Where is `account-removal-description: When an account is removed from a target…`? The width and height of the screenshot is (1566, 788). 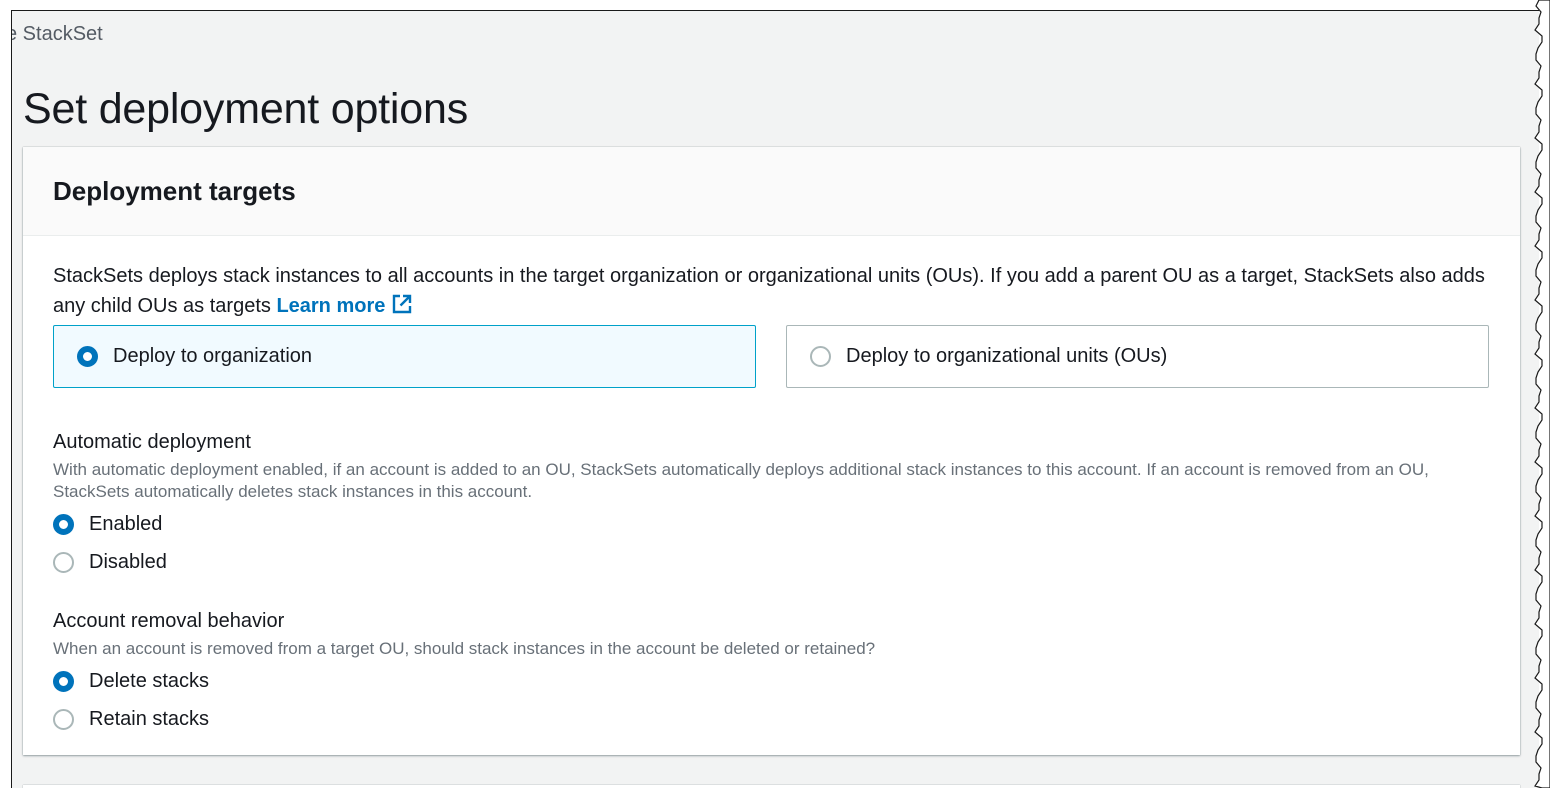 account-removal-description: When an account is removed from a target… is located at coordinates (464, 648).